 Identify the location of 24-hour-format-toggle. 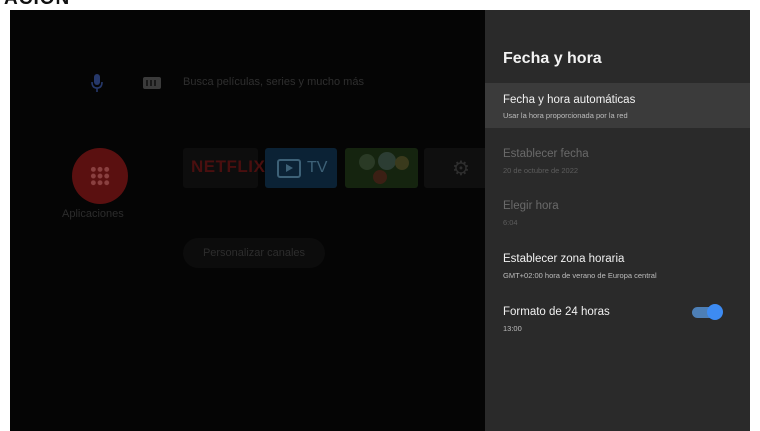
(707, 312).